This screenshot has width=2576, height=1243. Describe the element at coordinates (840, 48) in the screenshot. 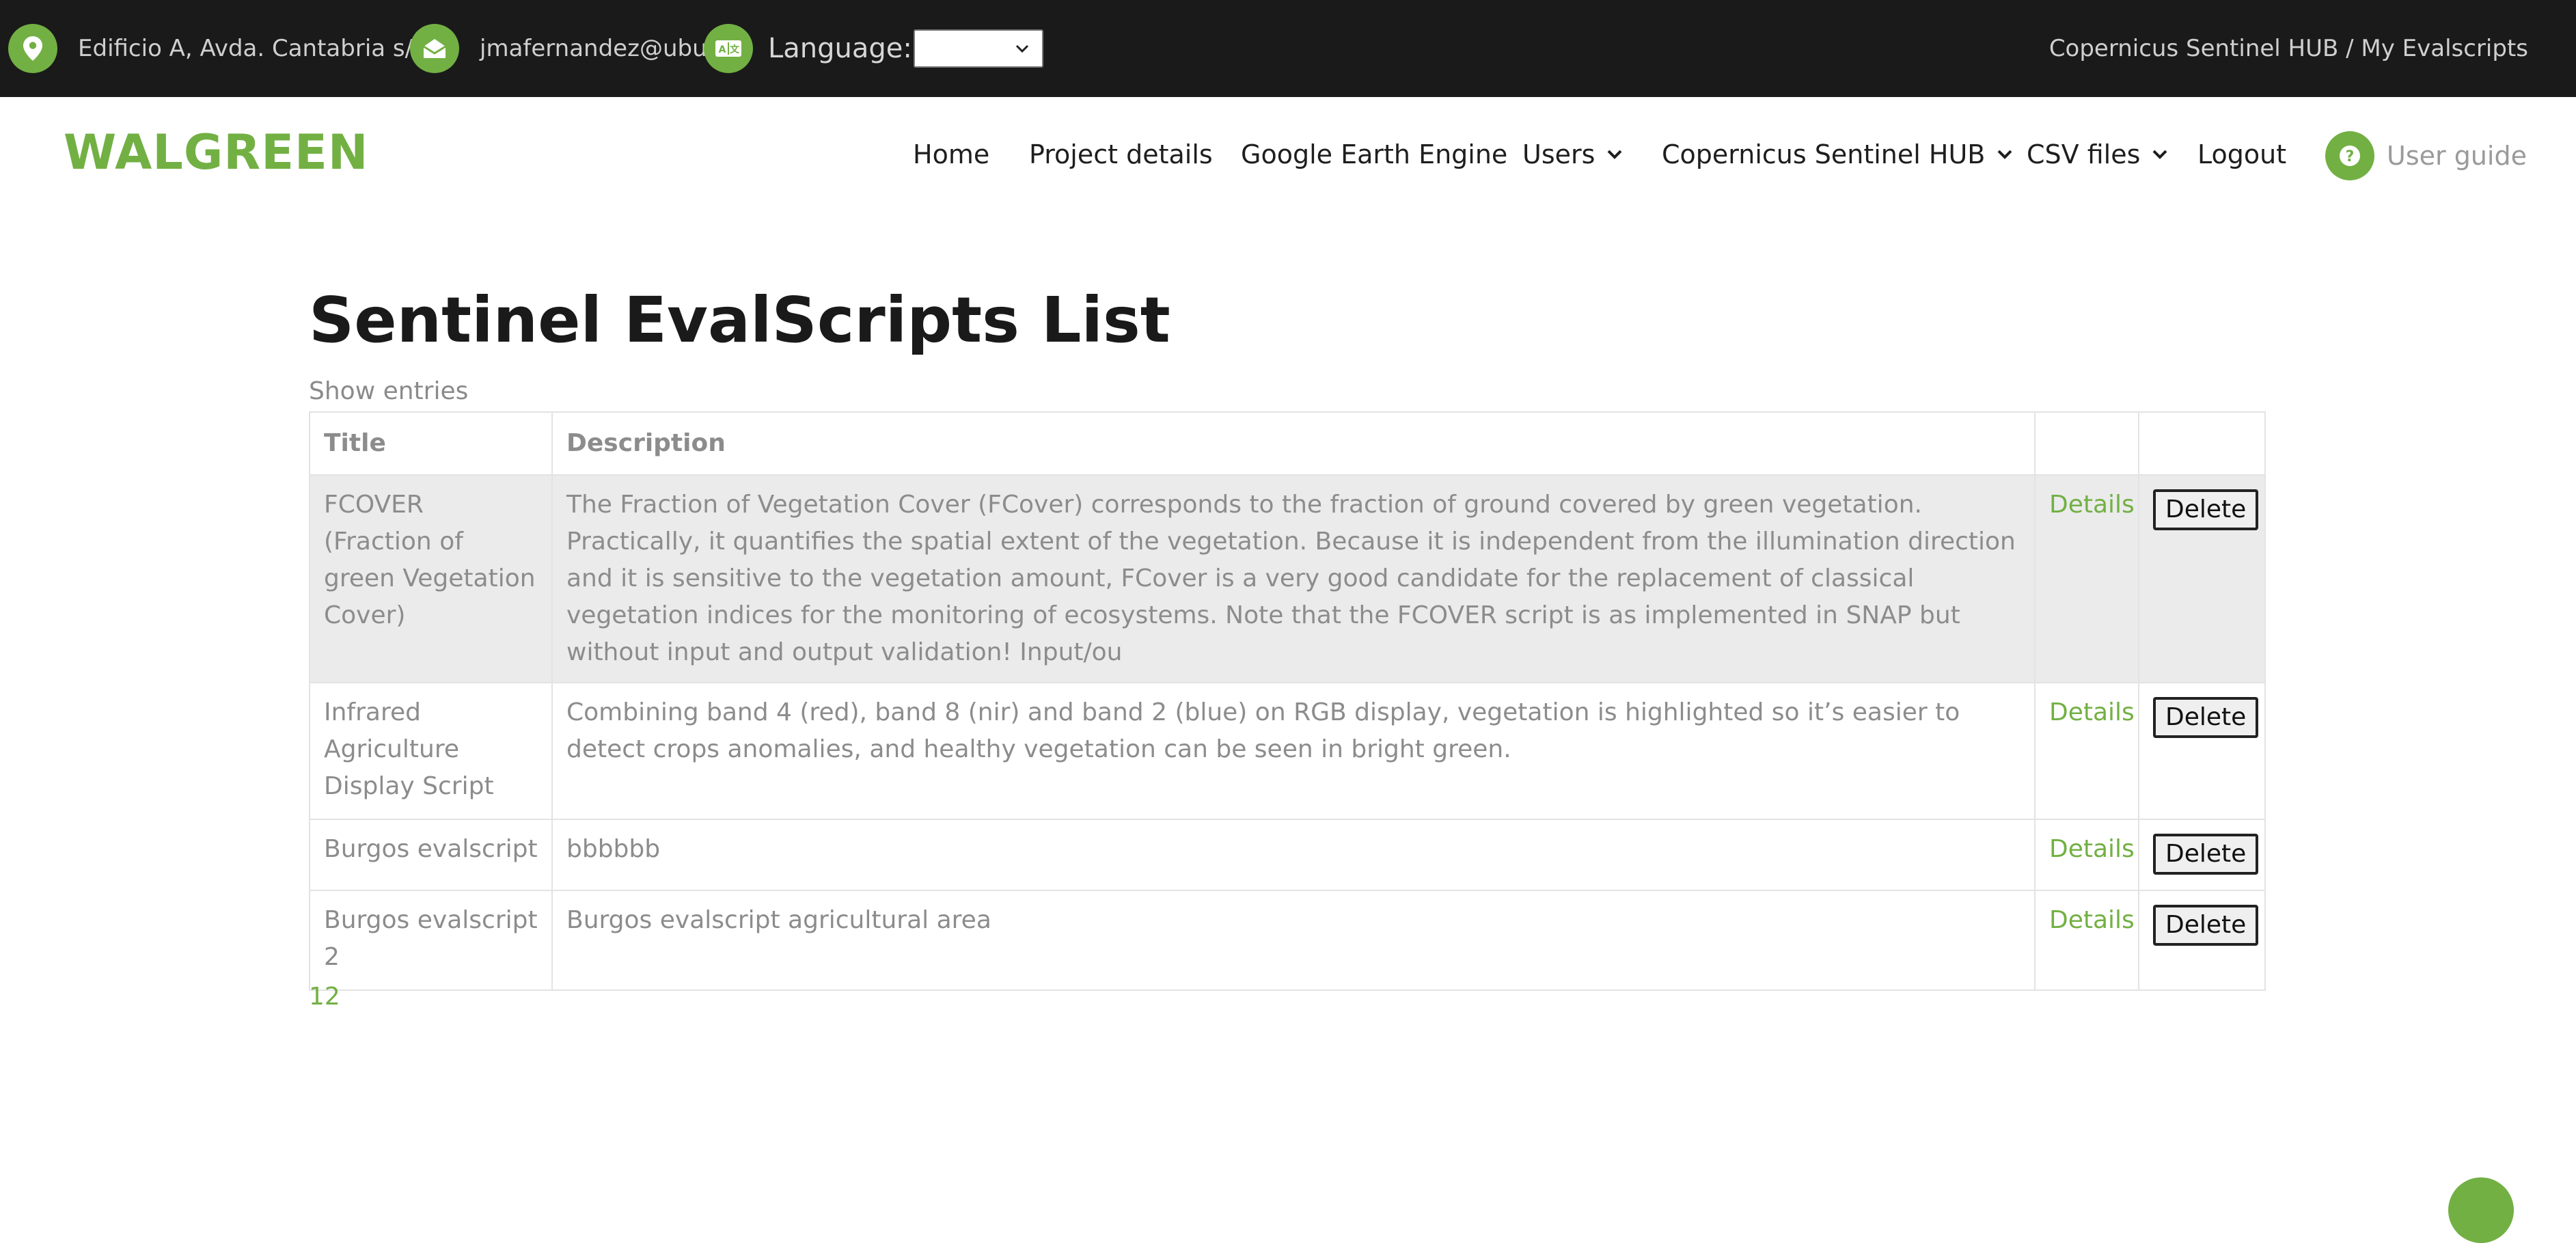

I see `language-label: Language:` at that location.